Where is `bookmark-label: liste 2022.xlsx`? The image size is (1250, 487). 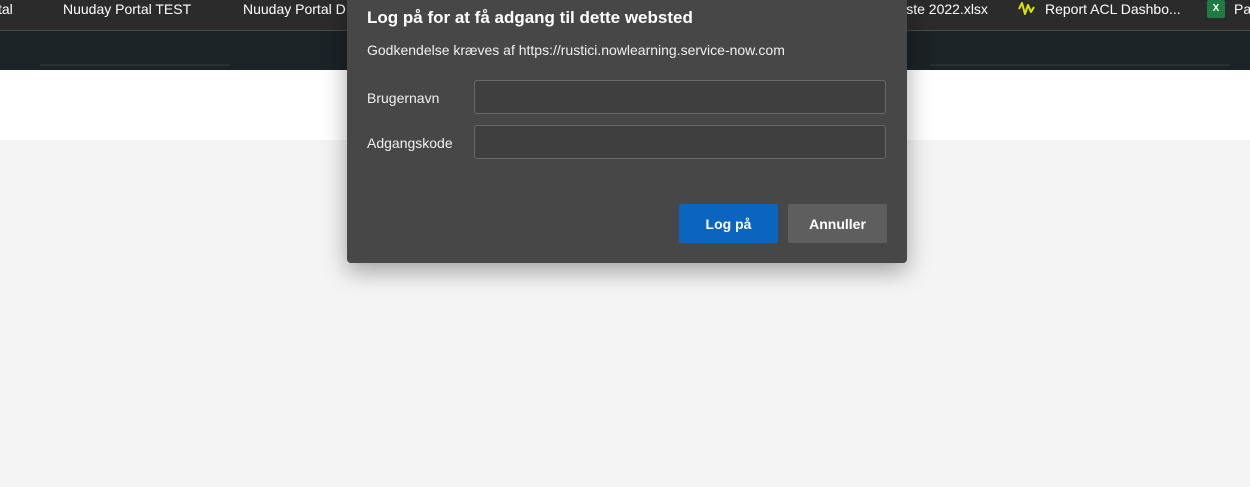 bookmark-label: liste 2022.xlsx is located at coordinates (944, 9).